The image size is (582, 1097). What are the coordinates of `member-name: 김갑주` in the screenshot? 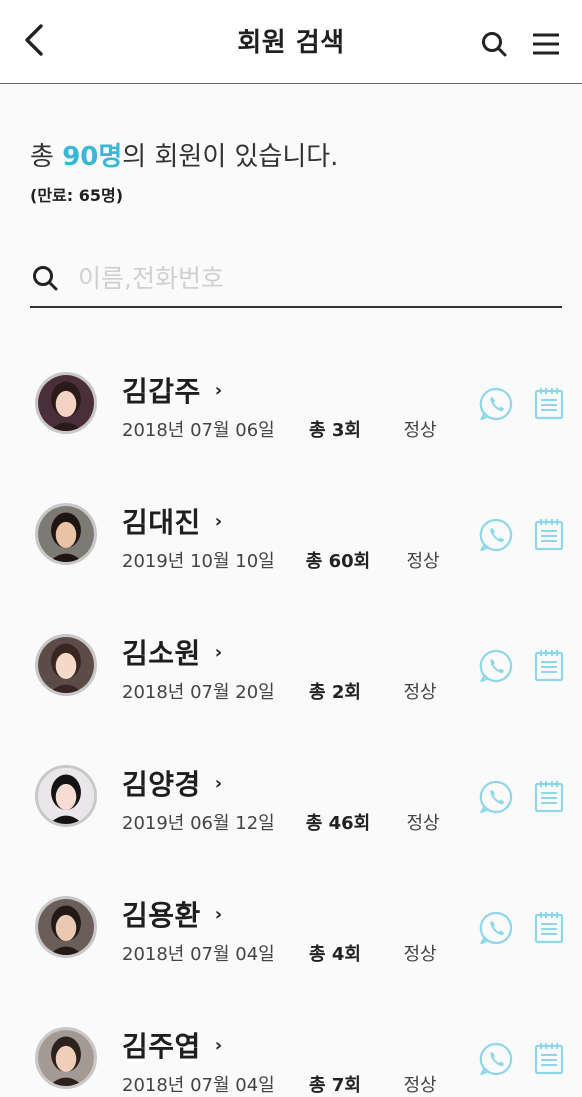 It's located at (161, 391).